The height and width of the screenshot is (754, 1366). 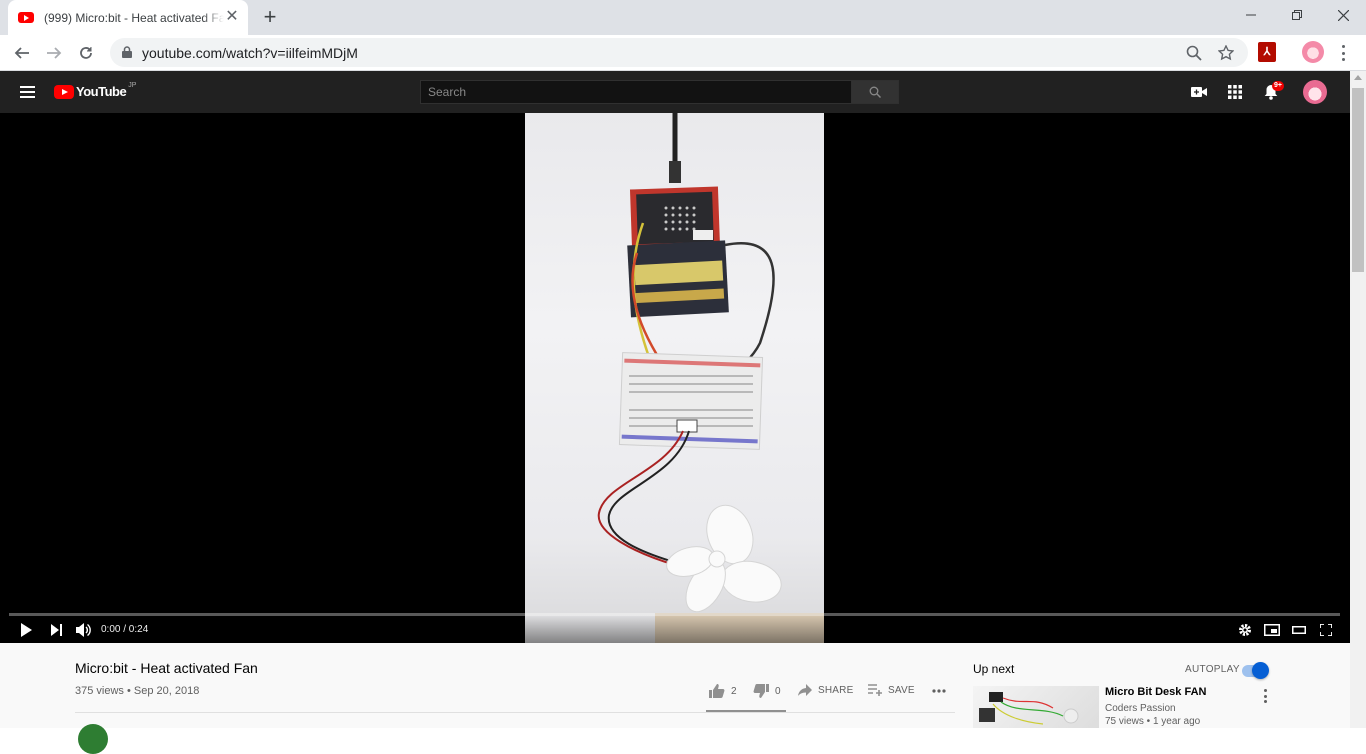 I want to click on apps-grid-icon, so click(x=1235, y=92).